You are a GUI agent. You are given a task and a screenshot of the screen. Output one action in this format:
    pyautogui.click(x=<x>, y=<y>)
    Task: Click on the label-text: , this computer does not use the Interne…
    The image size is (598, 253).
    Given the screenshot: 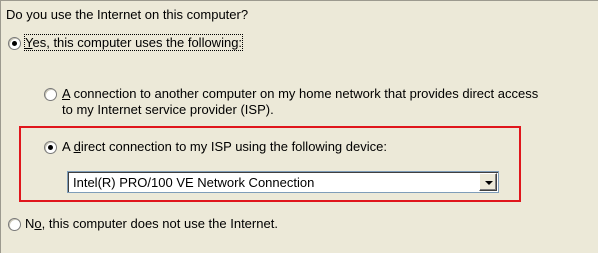 What is the action you would take?
    pyautogui.click(x=159, y=223)
    